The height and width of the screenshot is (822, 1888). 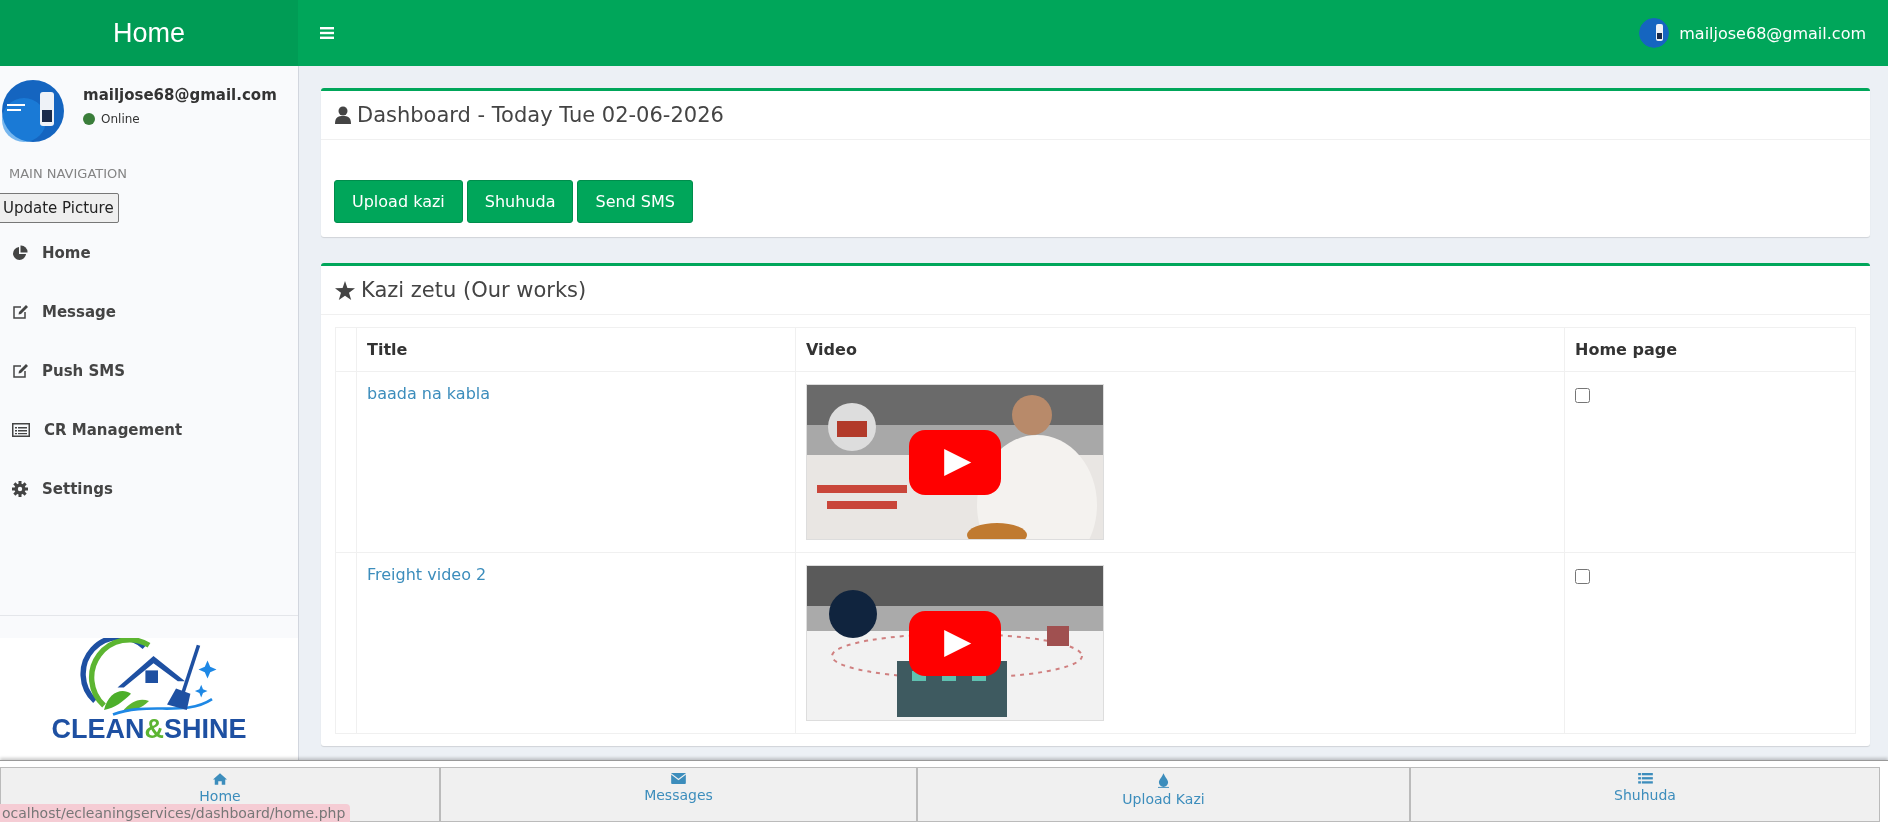 I want to click on box-title: Dashboard - Today Tue 02-06-2026, so click(x=540, y=115).